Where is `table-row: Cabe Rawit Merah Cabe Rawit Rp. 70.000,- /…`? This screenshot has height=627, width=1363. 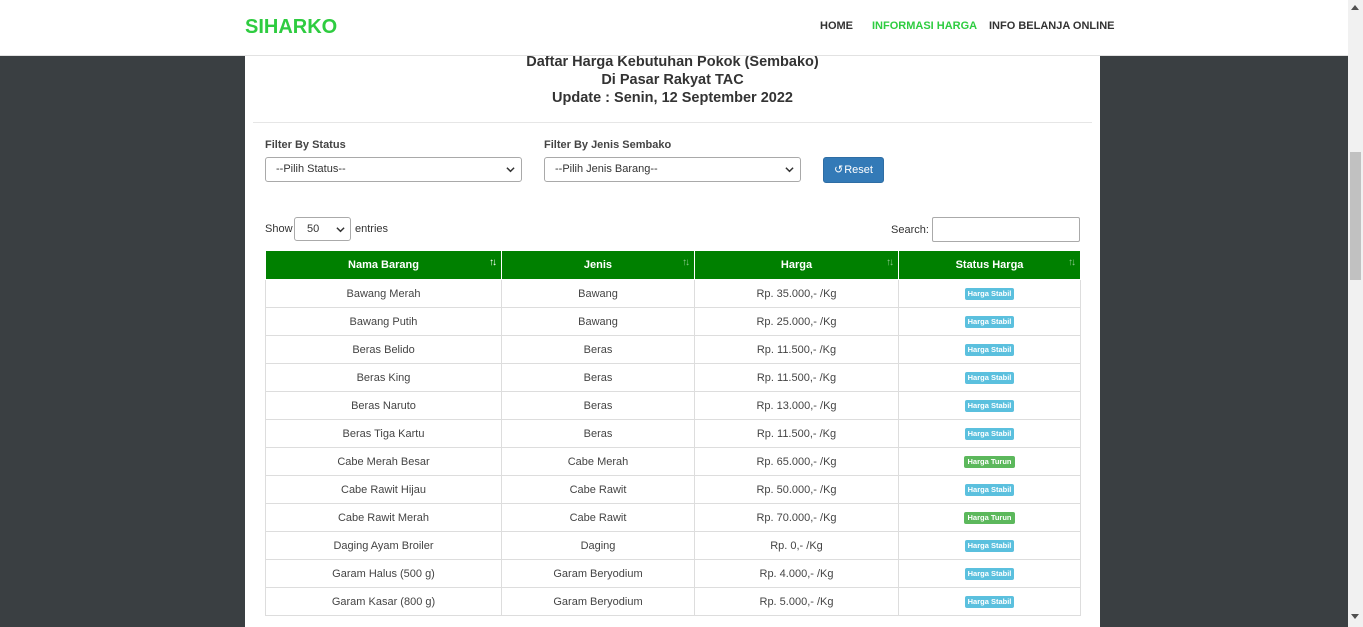 table-row: Cabe Rawit Merah Cabe Rawit Rp. 70.000,- /… is located at coordinates (673, 517).